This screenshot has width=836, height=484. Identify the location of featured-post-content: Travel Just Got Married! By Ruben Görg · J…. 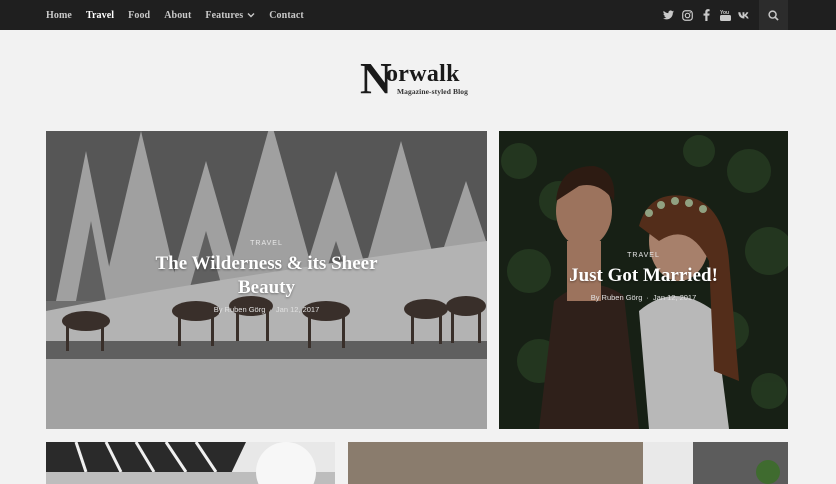
(643, 277).